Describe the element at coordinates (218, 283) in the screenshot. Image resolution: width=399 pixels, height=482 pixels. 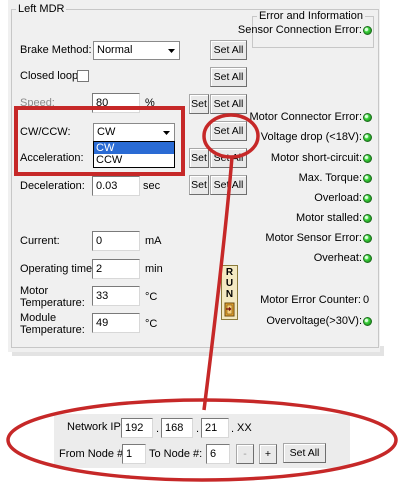
I see `annotation-connector-line` at that location.